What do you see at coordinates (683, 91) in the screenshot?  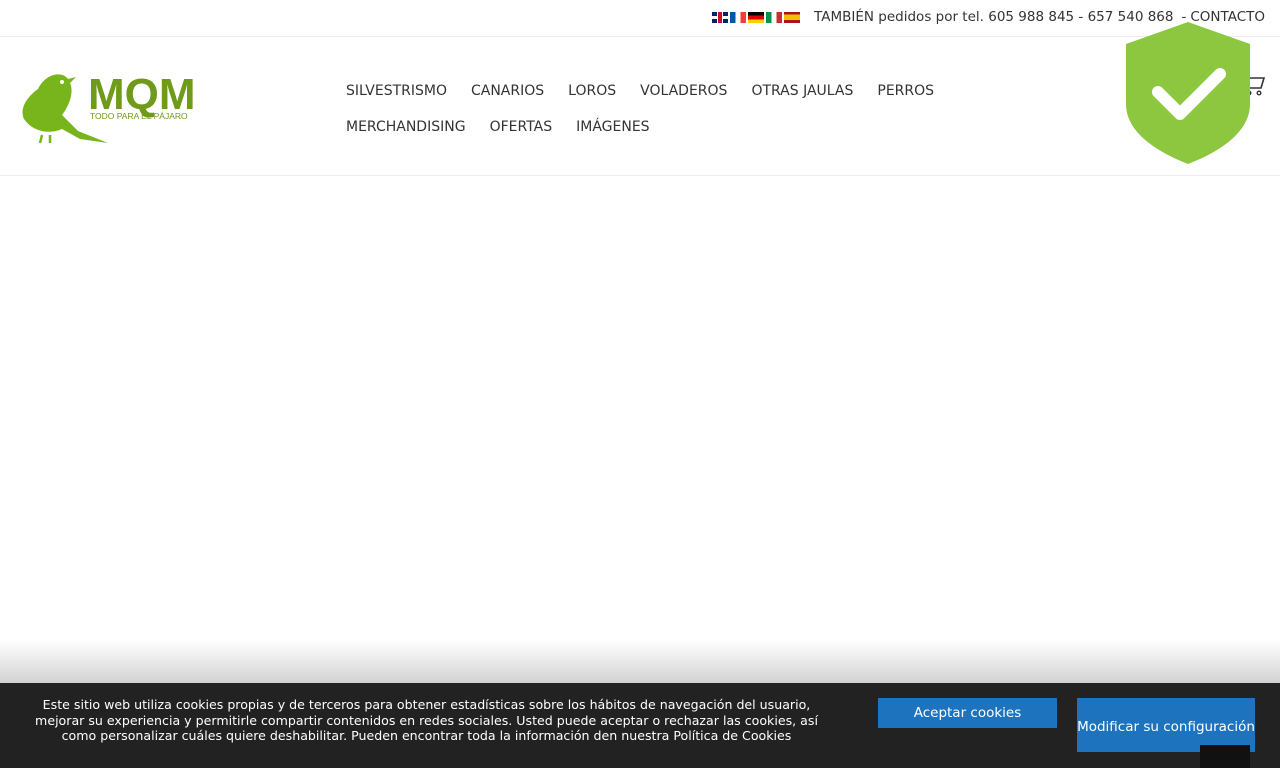 I see `nav-item-voladeros: VOLADEROS` at bounding box center [683, 91].